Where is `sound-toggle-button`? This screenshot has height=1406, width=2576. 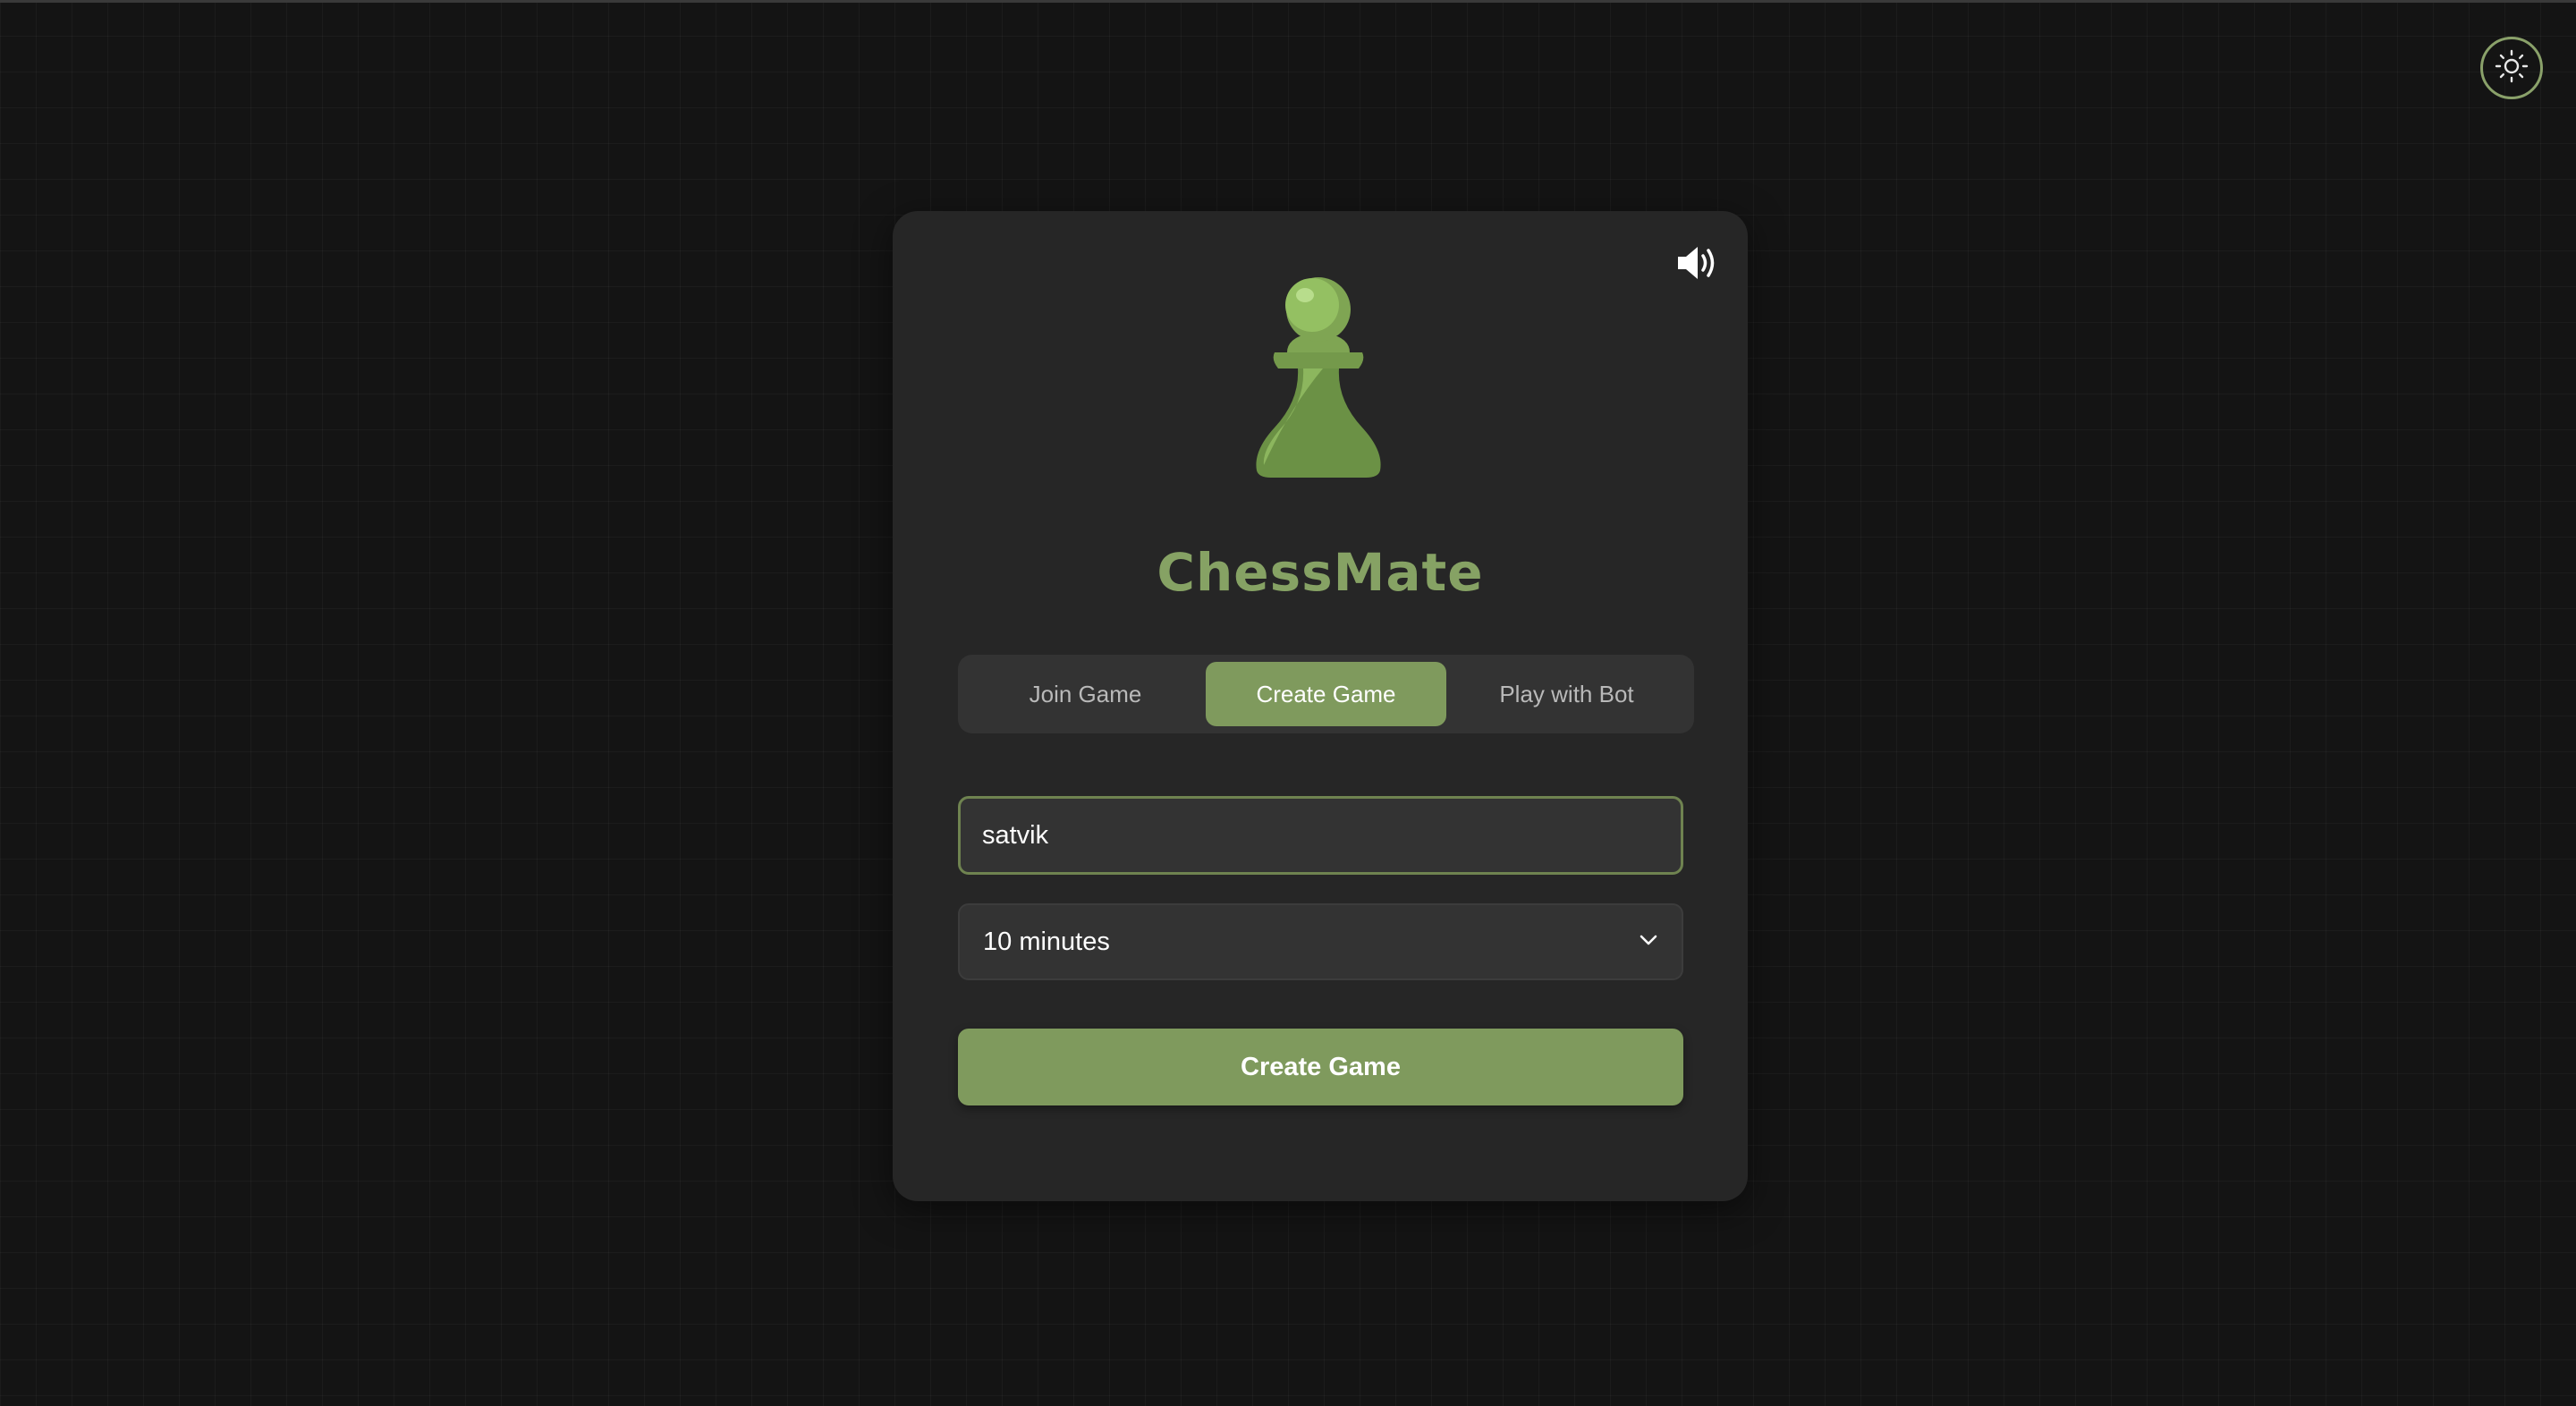
sound-toggle-button is located at coordinates (1698, 265).